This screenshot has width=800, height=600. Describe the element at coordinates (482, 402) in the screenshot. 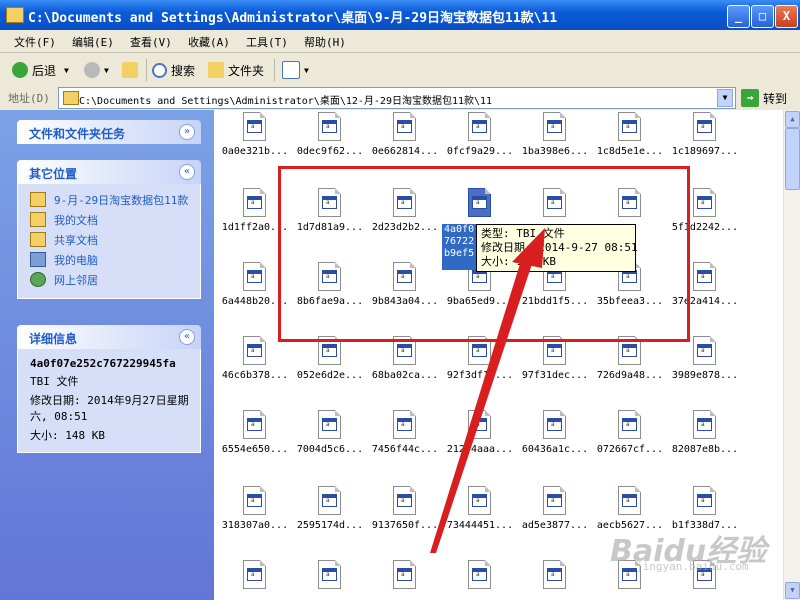

I see `arrow-shaft` at that location.